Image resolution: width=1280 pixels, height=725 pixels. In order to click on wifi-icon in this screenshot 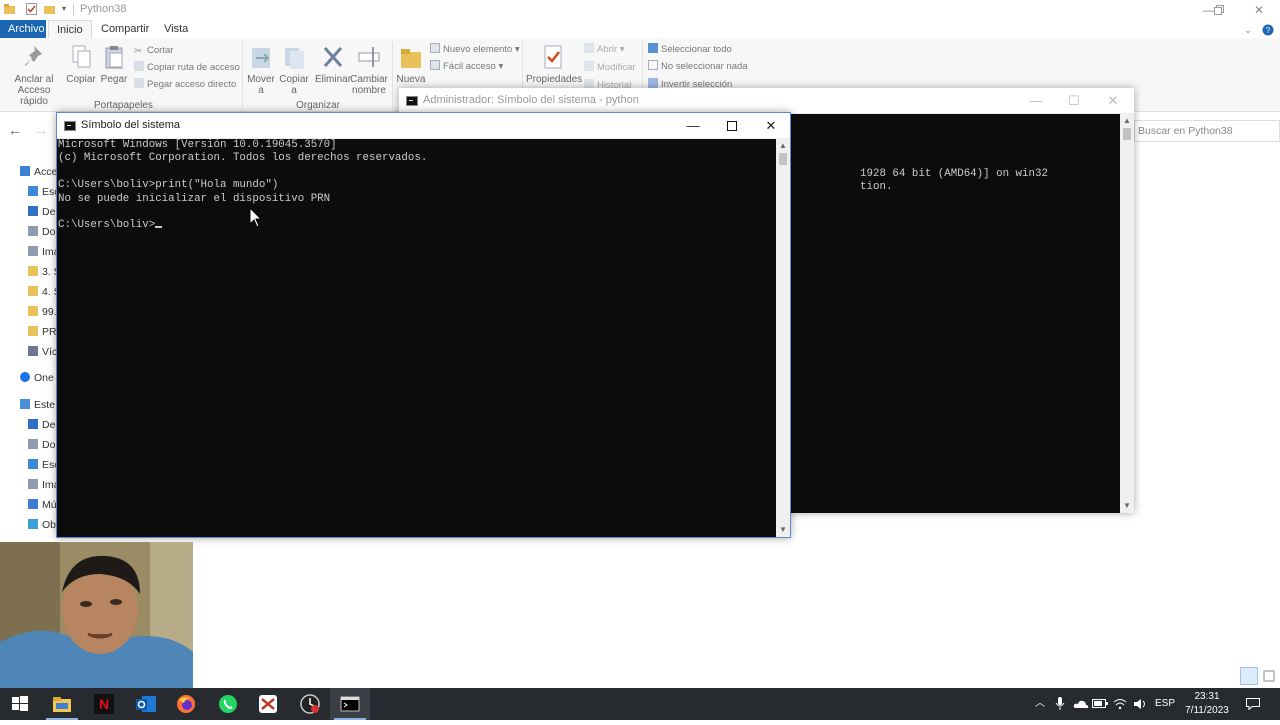, I will do `click(1120, 704)`.